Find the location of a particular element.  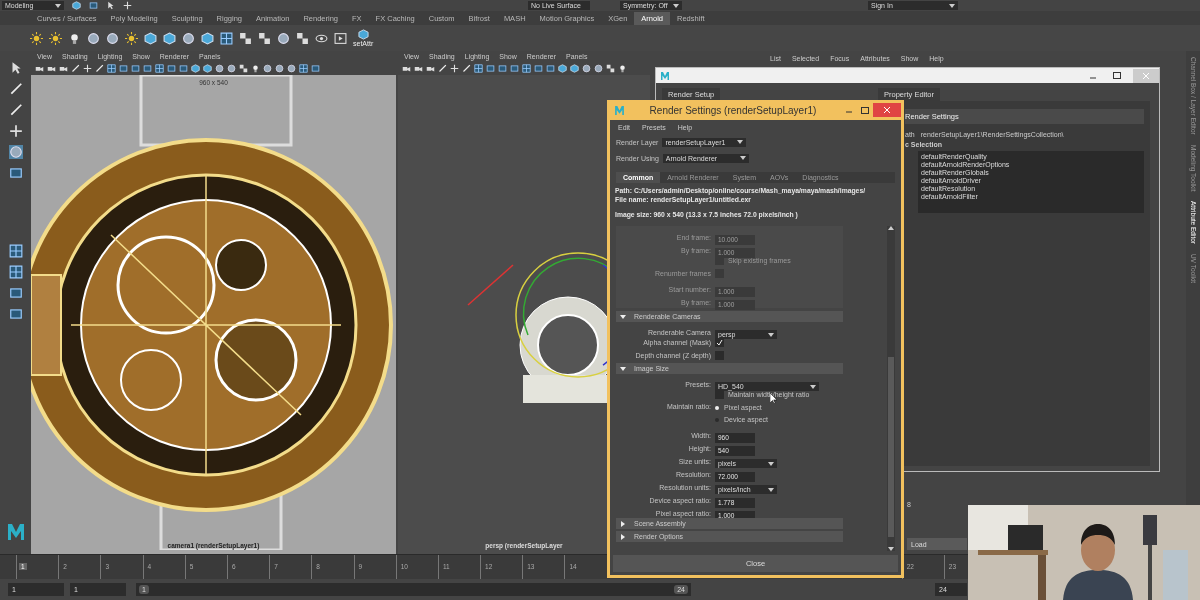

check-icon is located at coordinates (719, 342).